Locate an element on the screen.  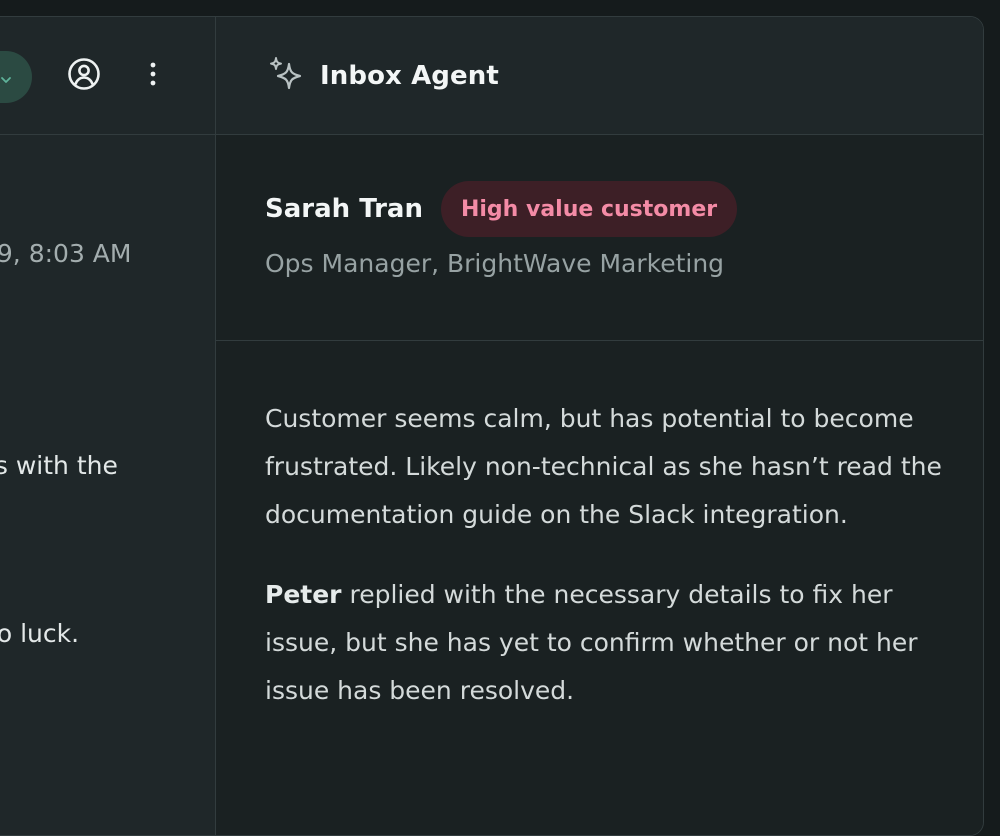
user-circle-icon is located at coordinates (84, 76).